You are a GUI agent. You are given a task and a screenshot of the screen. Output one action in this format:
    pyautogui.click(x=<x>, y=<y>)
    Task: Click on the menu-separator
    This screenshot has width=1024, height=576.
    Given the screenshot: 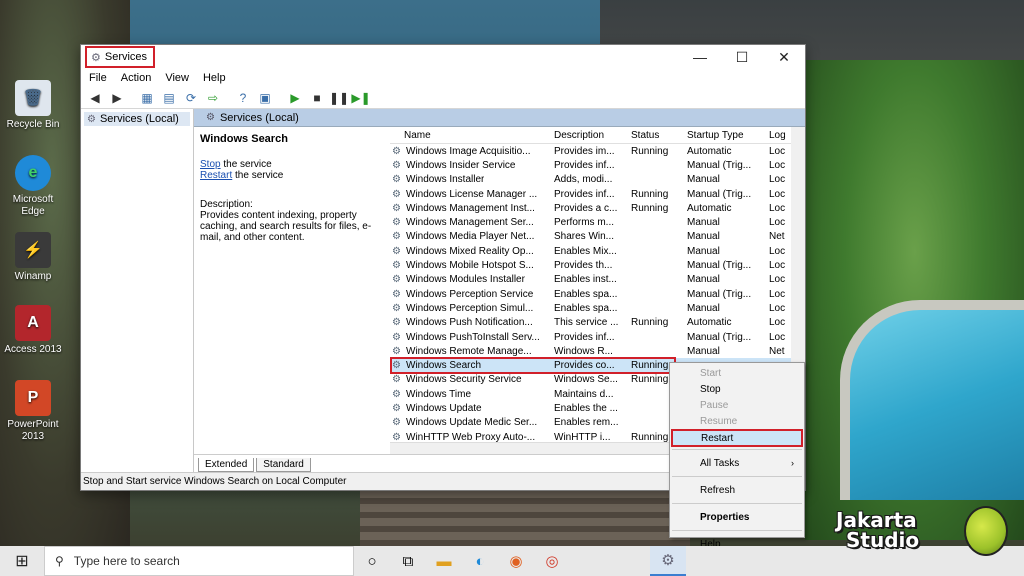 What is the action you would take?
    pyautogui.click(x=737, y=449)
    